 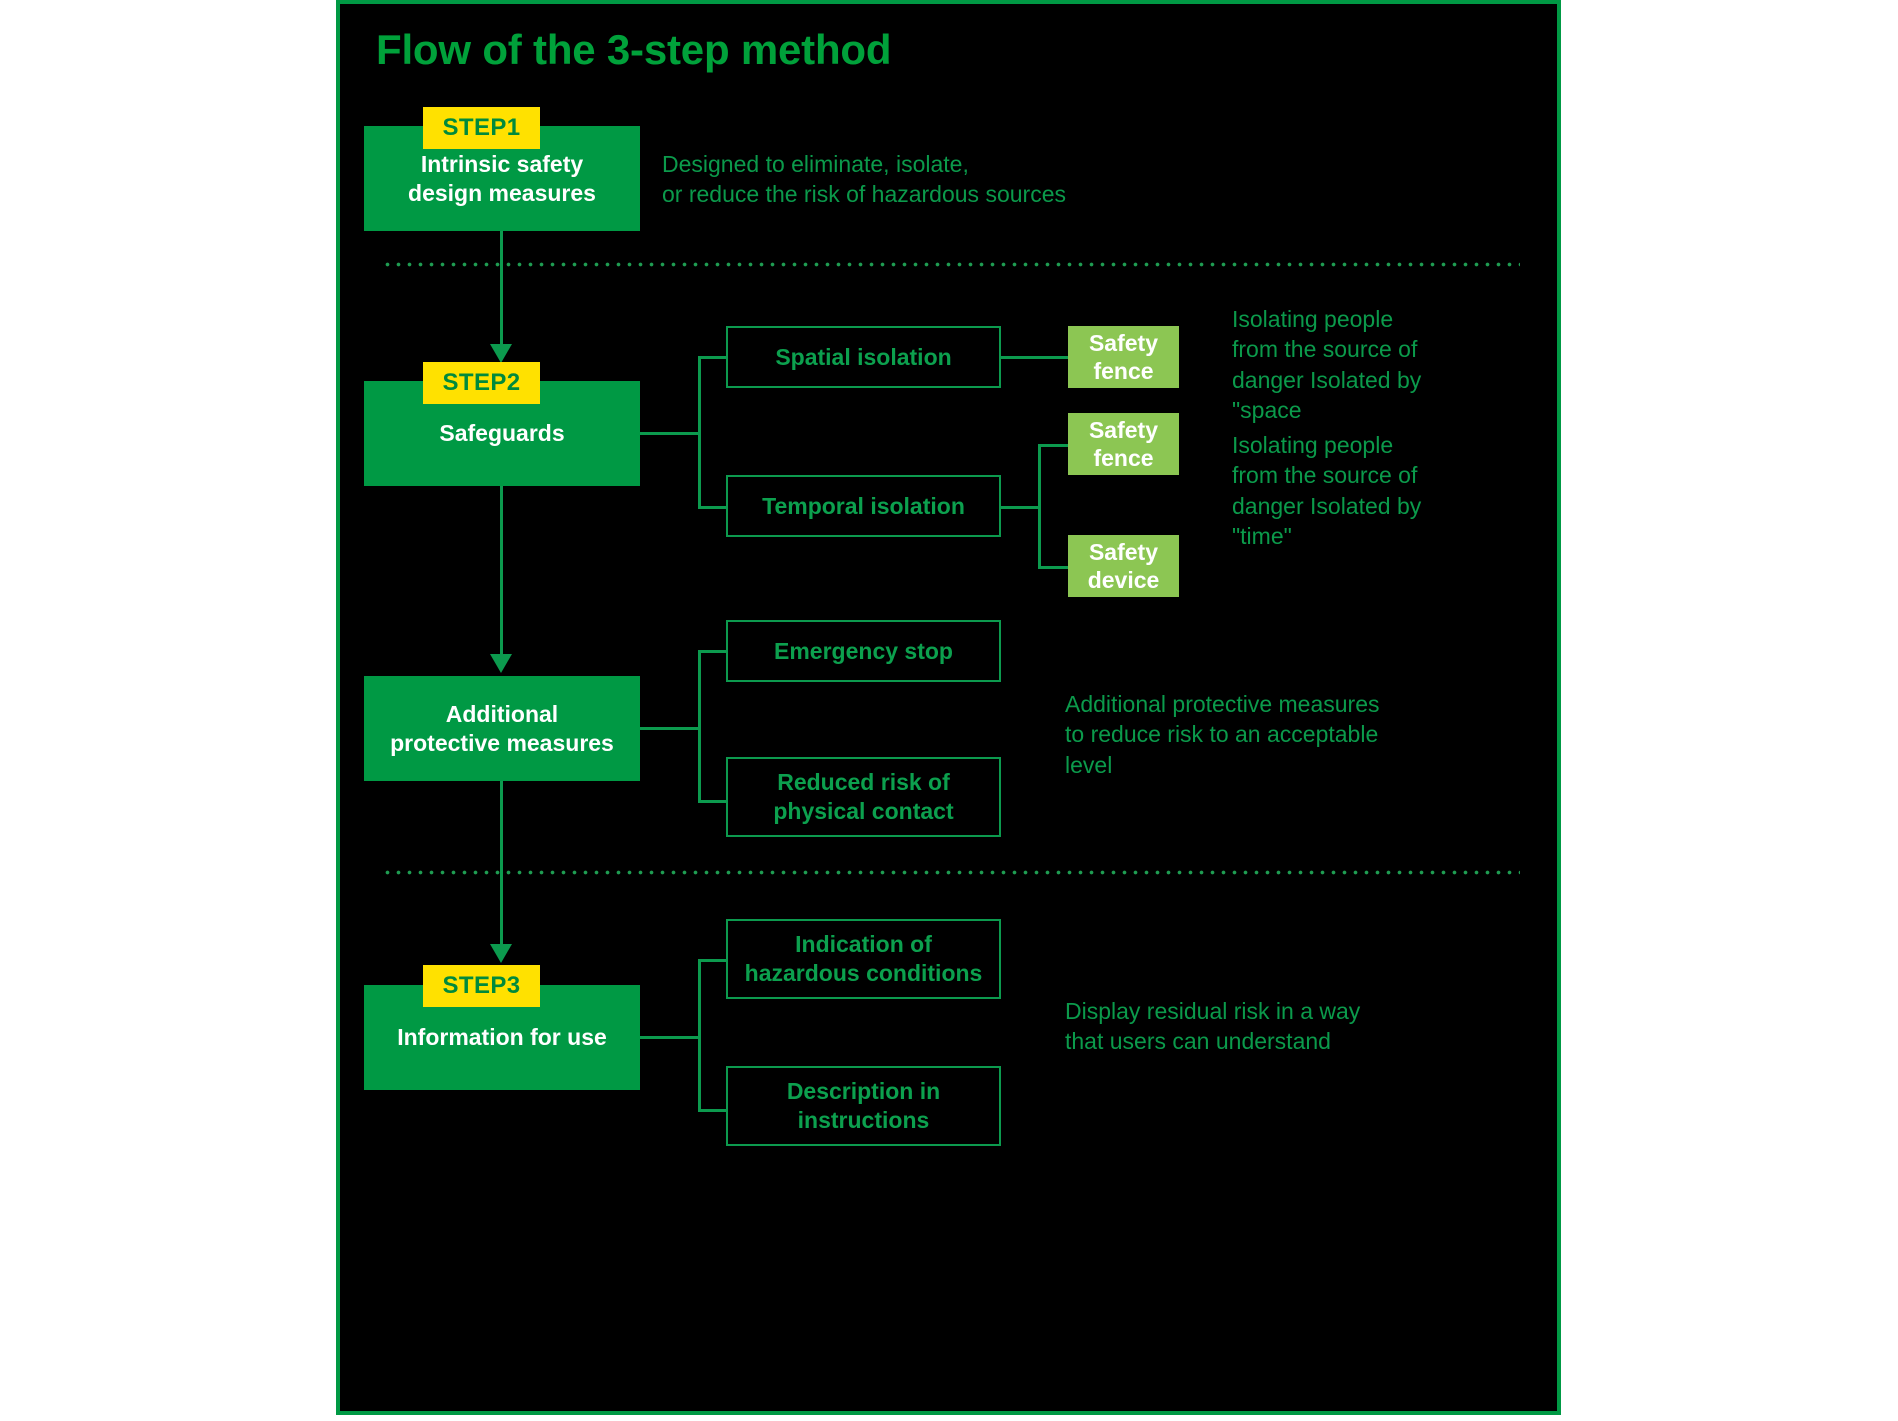 I want to click on branch-spatial-isolation: Spatial isolation, so click(x=863, y=357).